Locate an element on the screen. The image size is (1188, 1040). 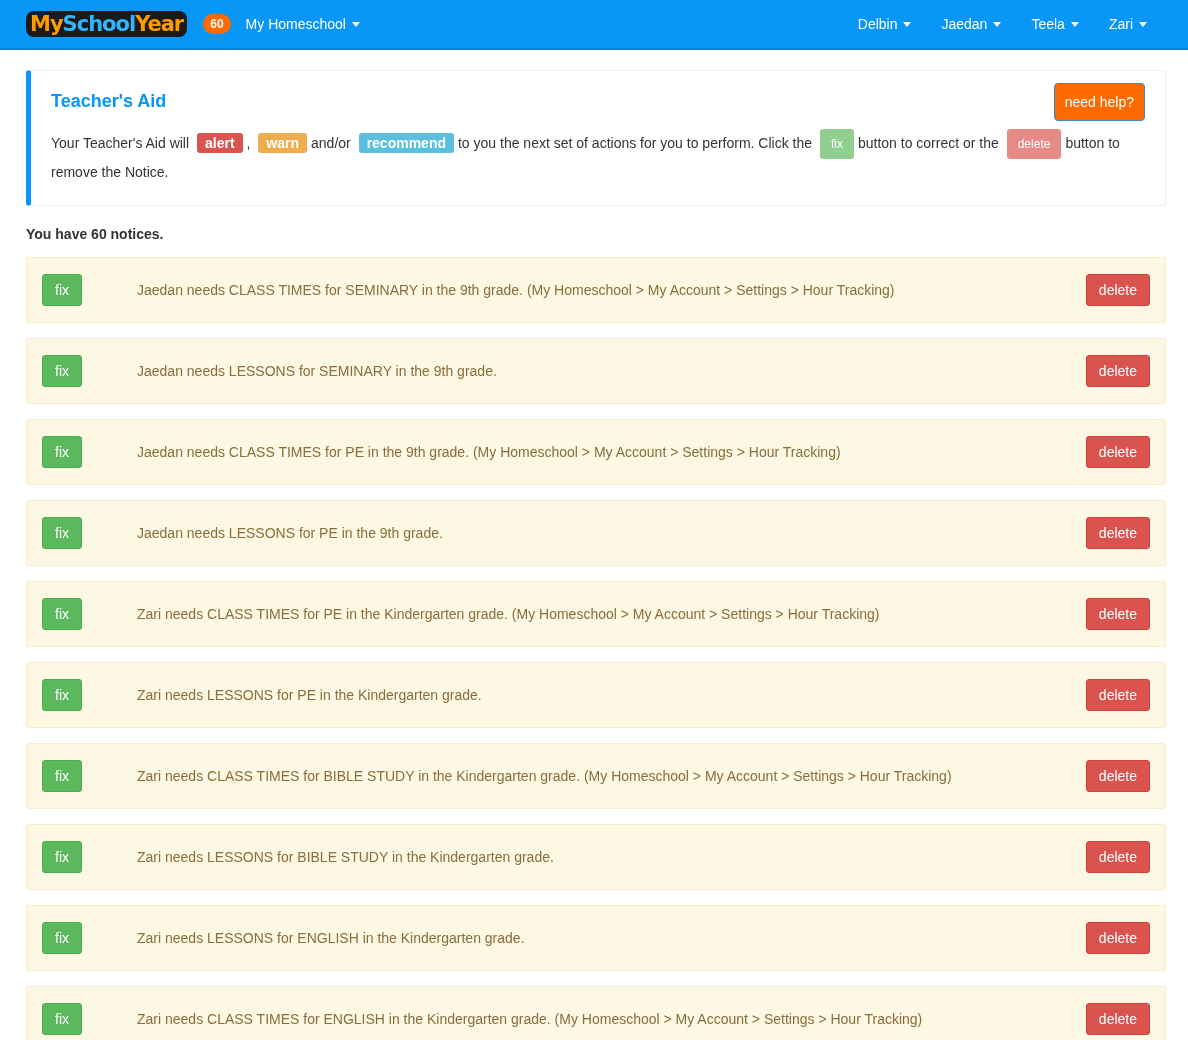
notice-text: Zari needs LESSONS for PE in the Kindergarten grade. is located at coordinates (310, 695).